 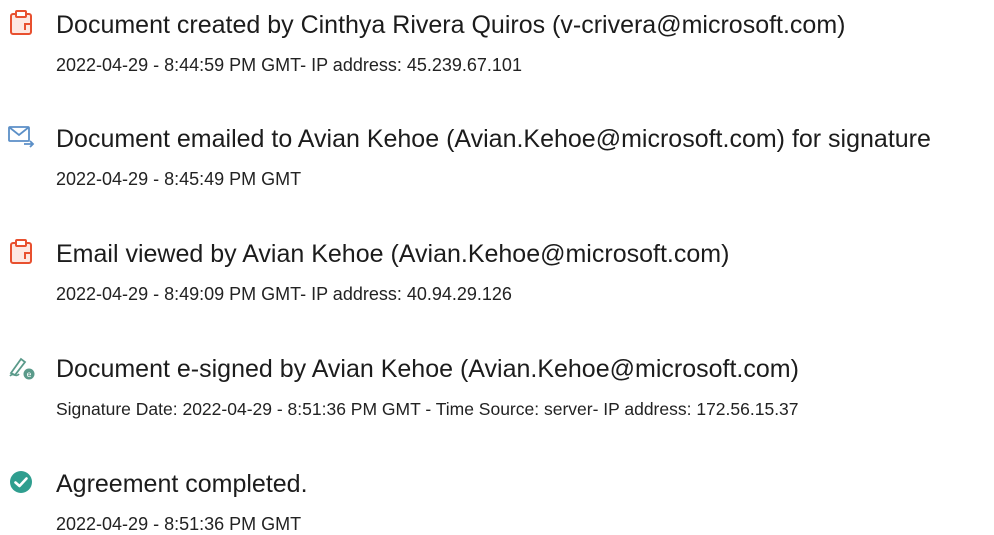 What do you see at coordinates (22, 137) in the screenshot?
I see `email-sent-icon` at bounding box center [22, 137].